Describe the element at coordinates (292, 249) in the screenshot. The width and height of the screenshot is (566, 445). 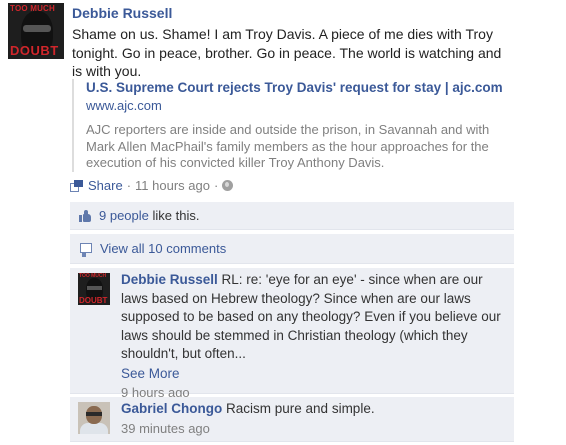
I see `view-all-comments-row: View all 10 comments` at that location.